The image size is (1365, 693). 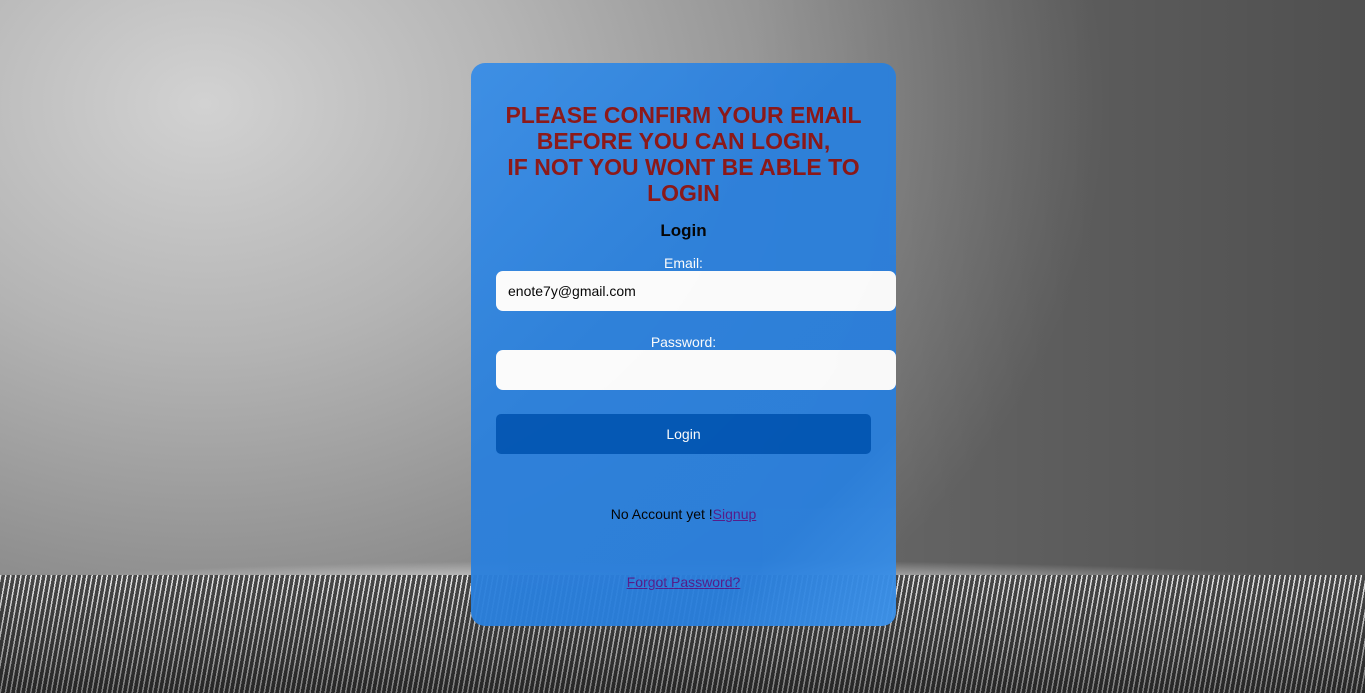 I want to click on forgot-password-link: Forgot Password?, so click(x=684, y=582).